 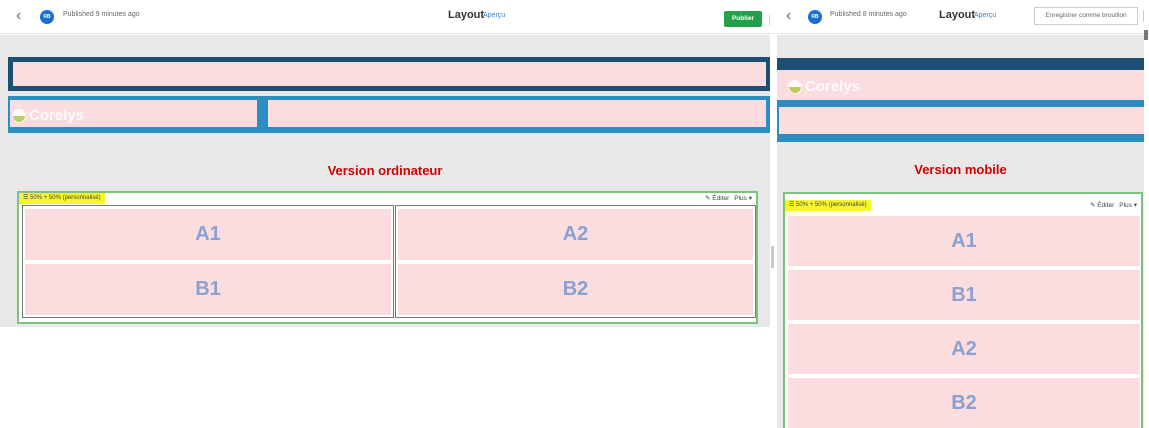 What do you see at coordinates (960, 169) in the screenshot?
I see `mobile-version-title: Version mobile` at bounding box center [960, 169].